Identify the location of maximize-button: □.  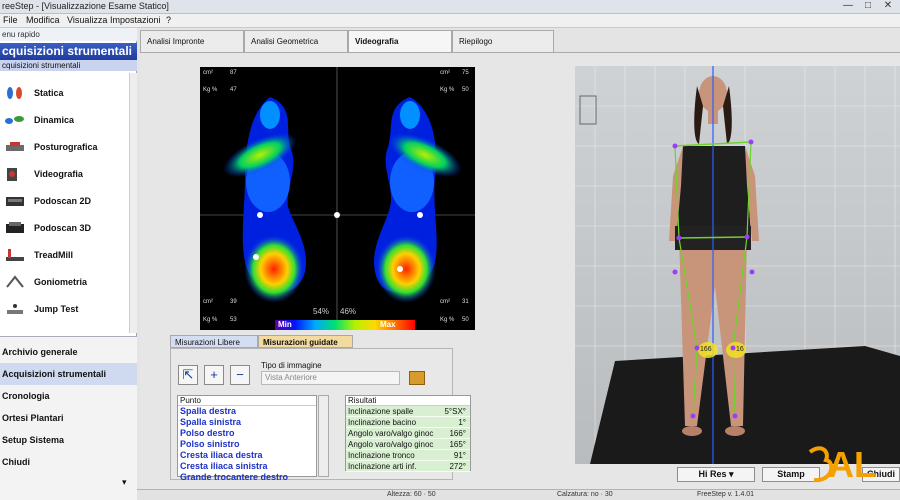
(868, 6).